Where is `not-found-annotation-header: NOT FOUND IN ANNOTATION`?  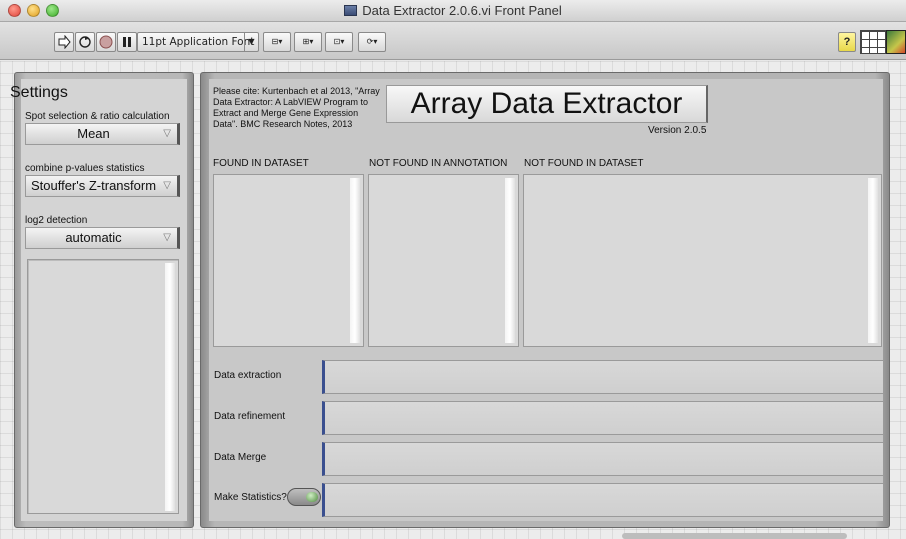
not-found-annotation-header: NOT FOUND IN ANNOTATION is located at coordinates (438, 163).